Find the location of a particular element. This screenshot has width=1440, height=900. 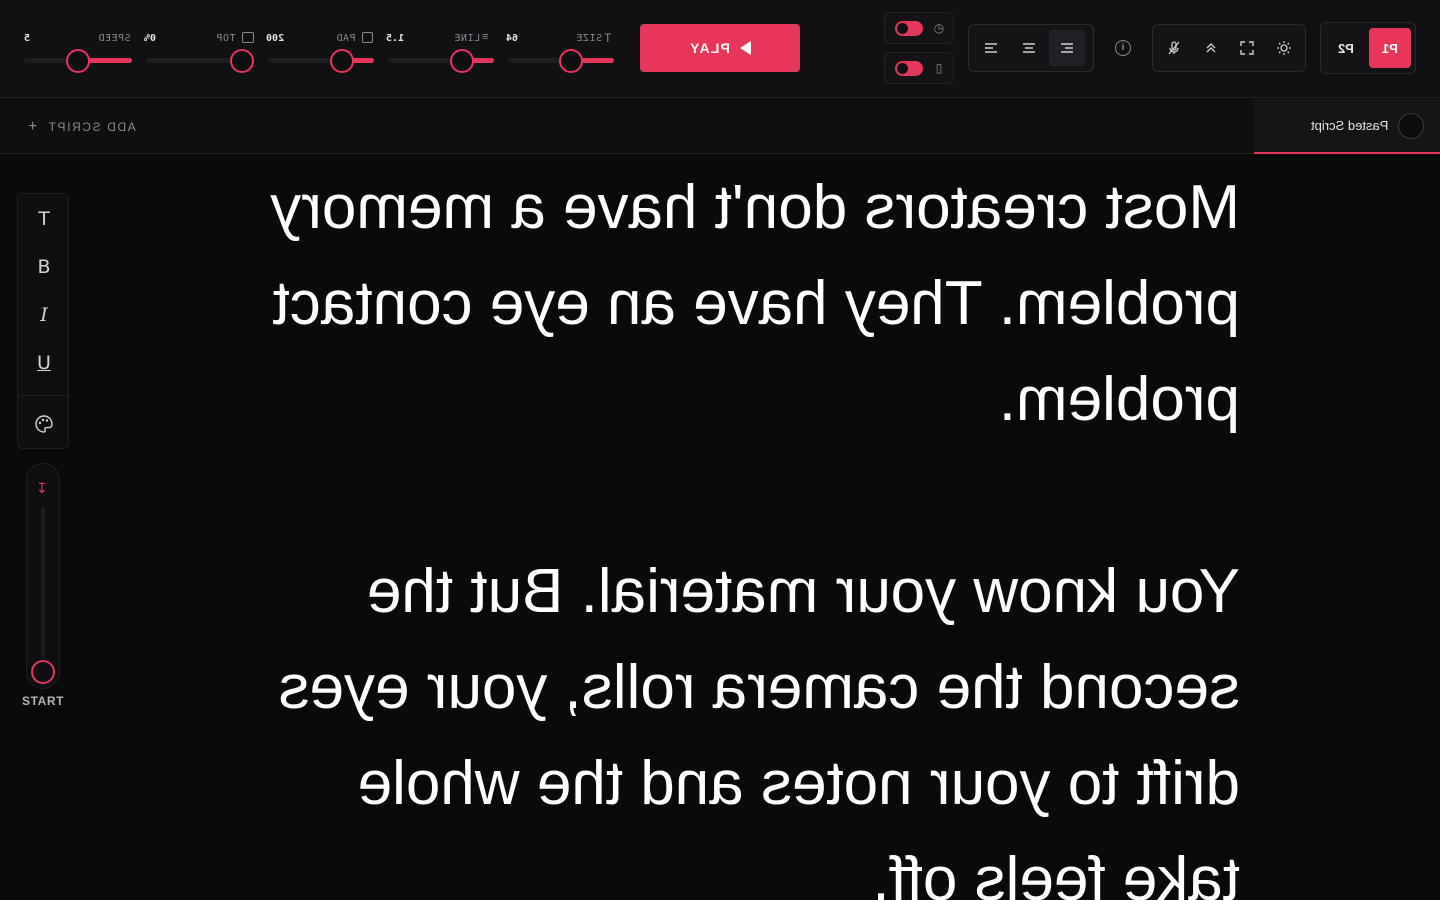

text-icon: T is located at coordinates (44, 219).